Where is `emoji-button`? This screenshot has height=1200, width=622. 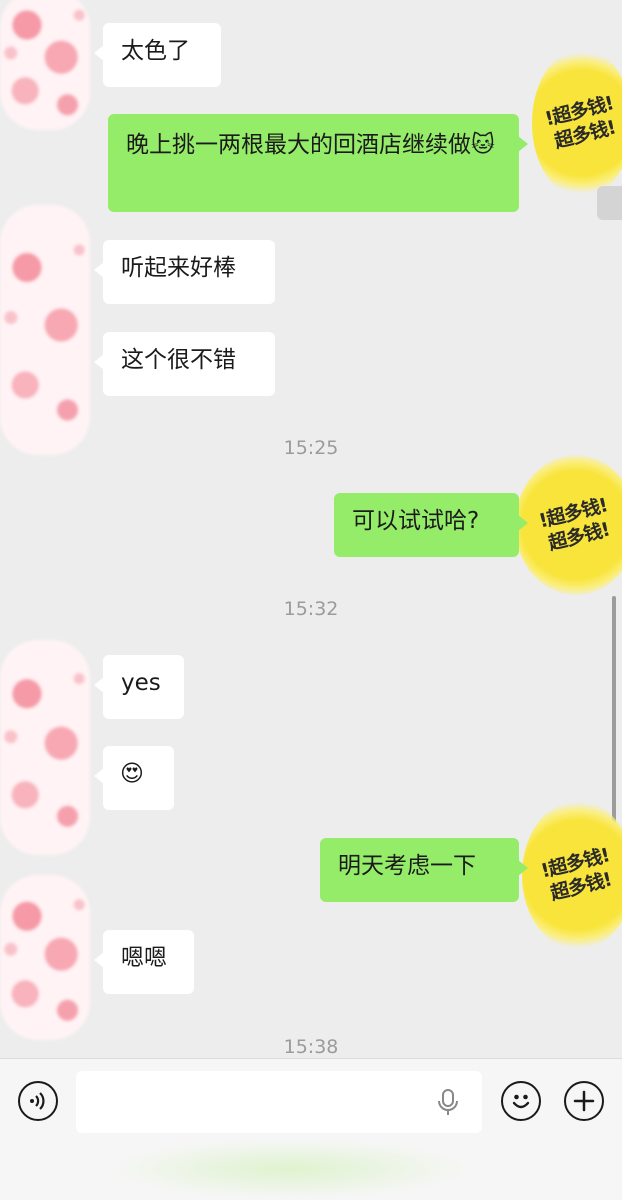
emoji-button is located at coordinates (521, 1101).